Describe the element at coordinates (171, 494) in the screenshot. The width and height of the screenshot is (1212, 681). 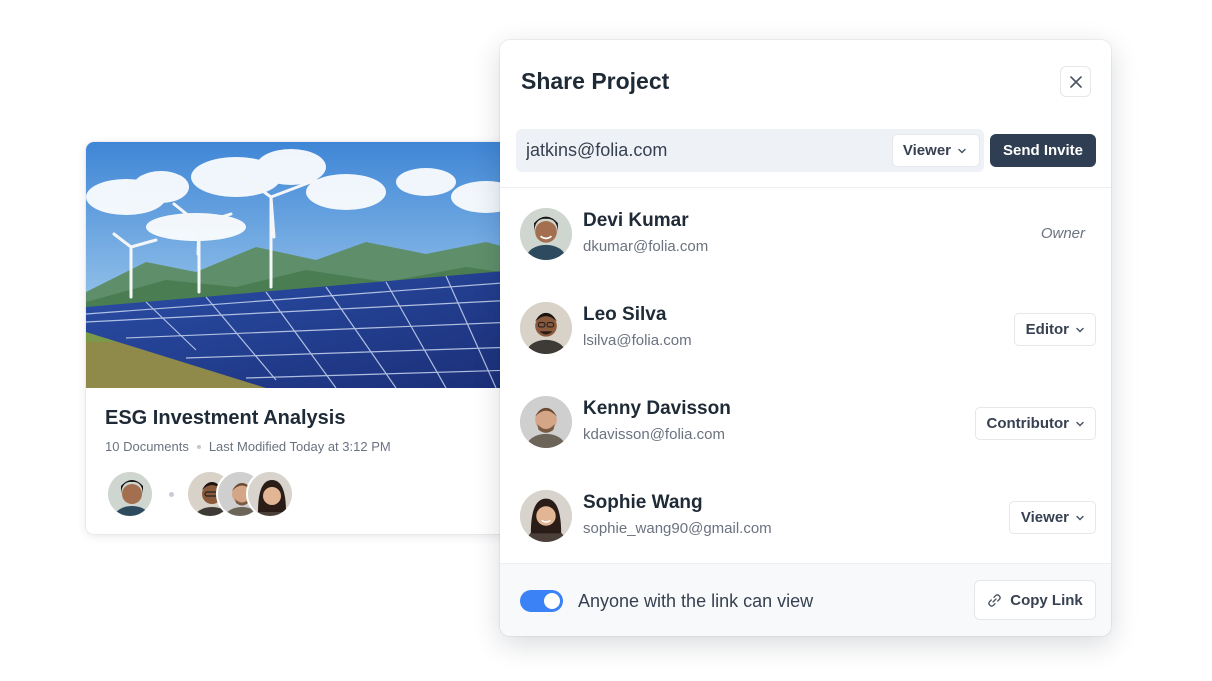
I see `avatar-separator` at that location.